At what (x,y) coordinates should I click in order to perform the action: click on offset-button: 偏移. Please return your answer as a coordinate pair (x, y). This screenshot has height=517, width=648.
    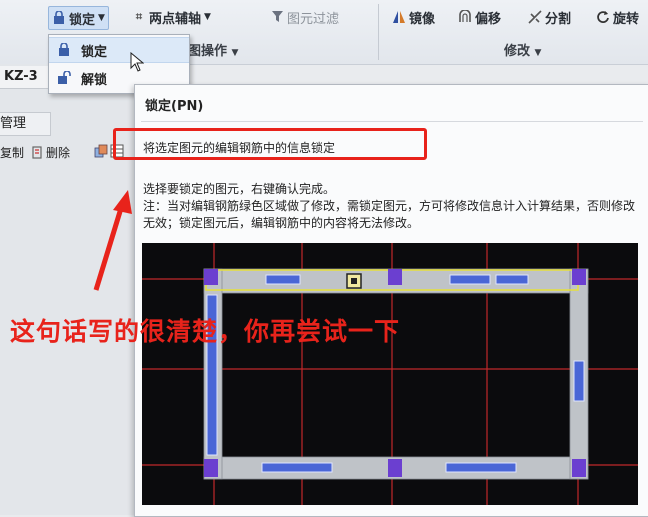
    Looking at the image, I should click on (479, 17).